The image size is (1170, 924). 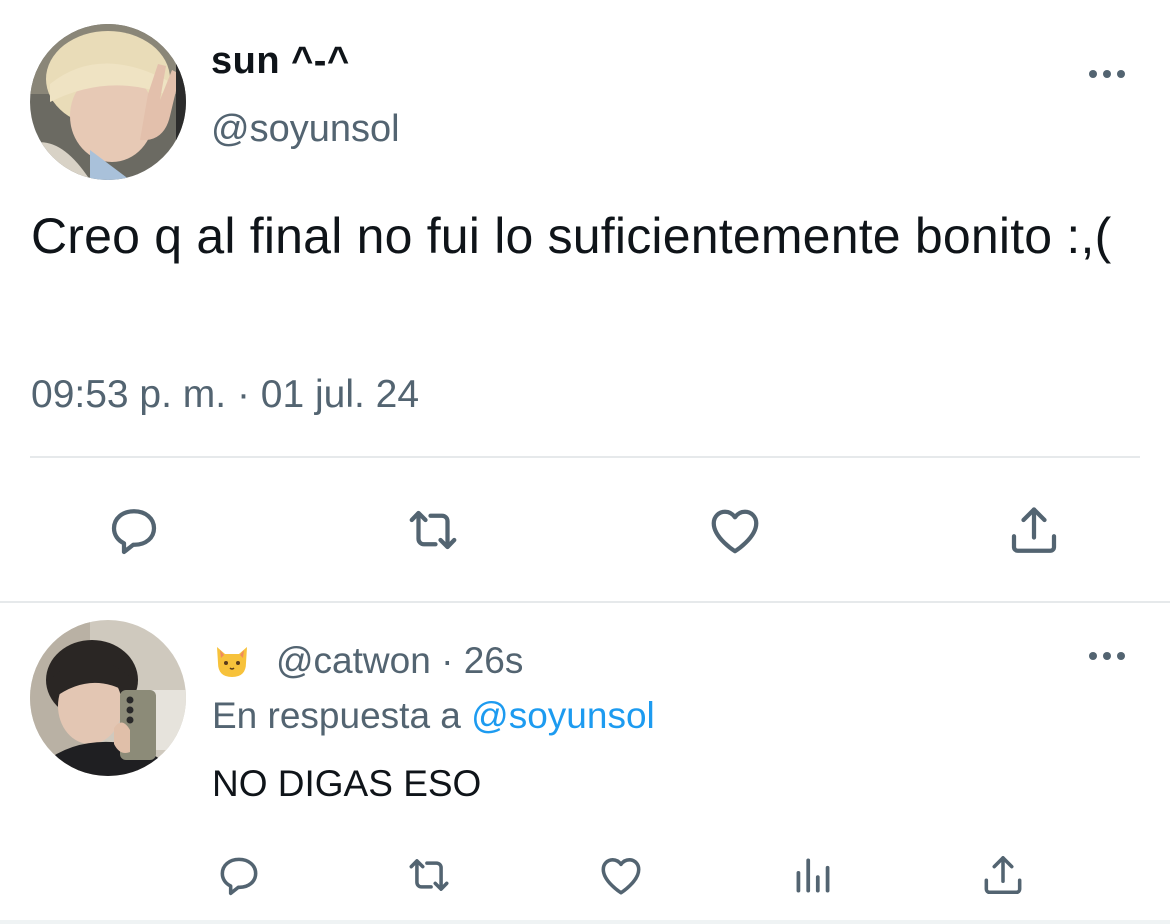 What do you see at coordinates (280, 61) in the screenshot?
I see `display-name: sun ^-^` at bounding box center [280, 61].